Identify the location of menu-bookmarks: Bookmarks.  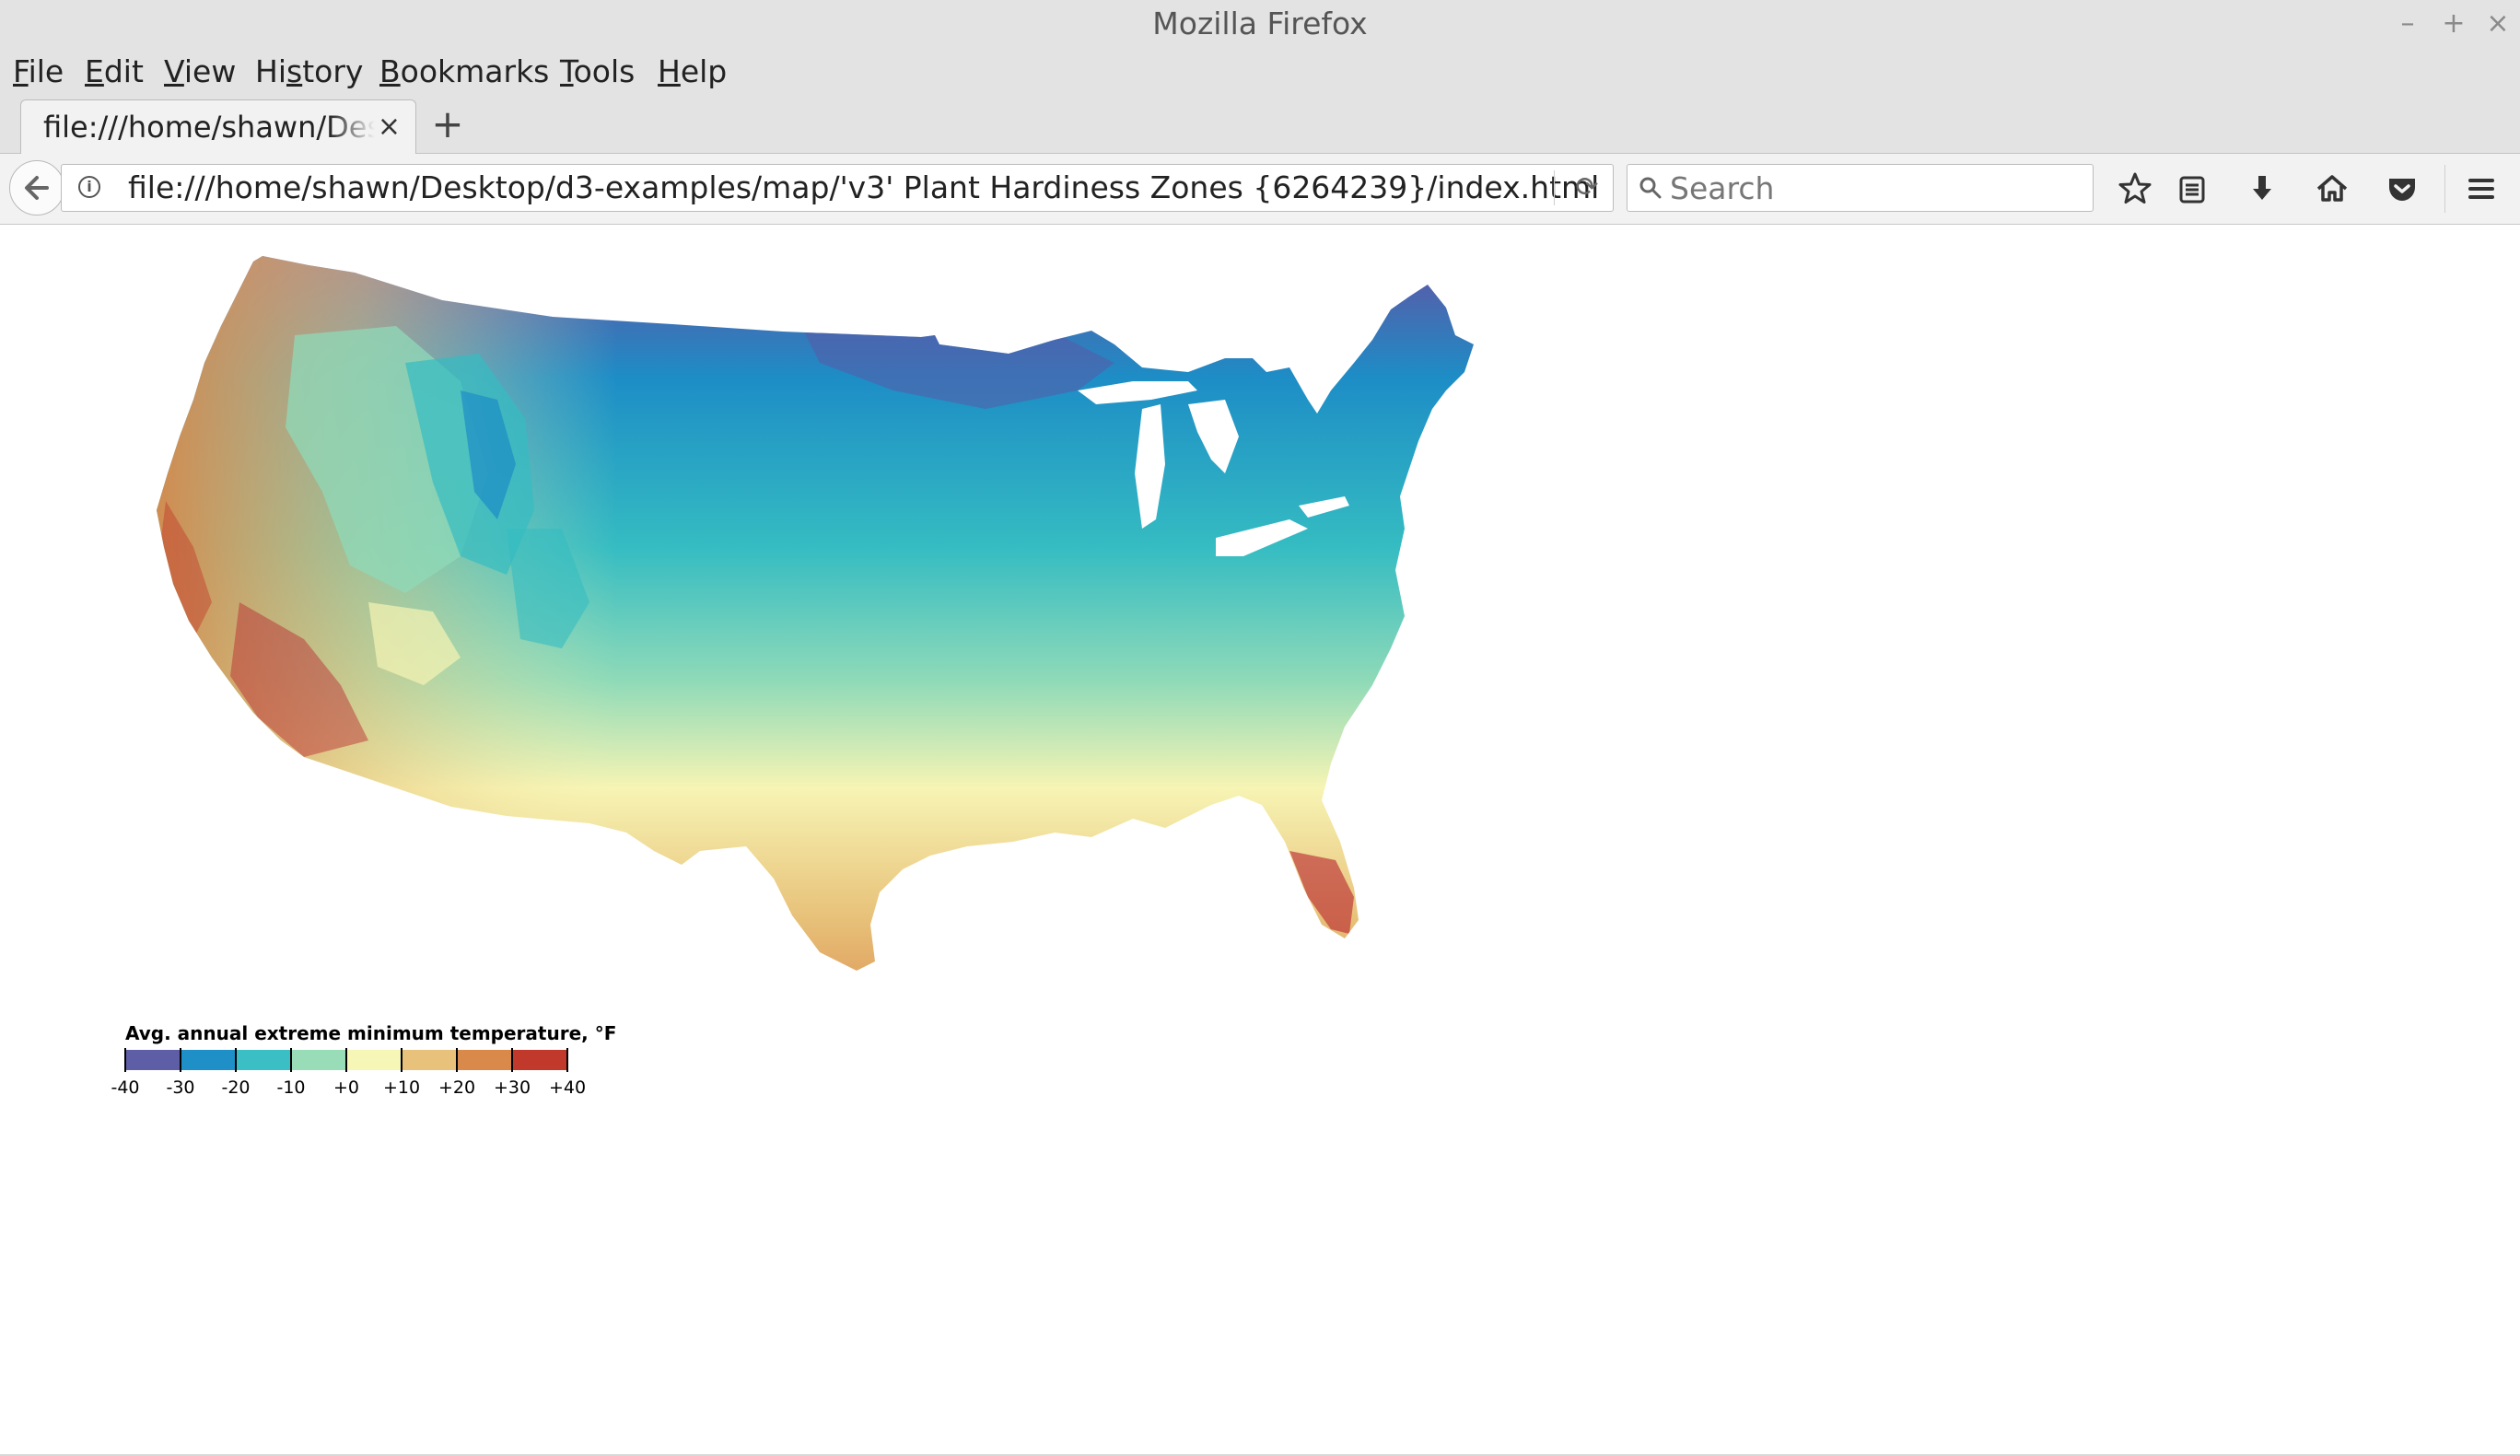
(464, 72).